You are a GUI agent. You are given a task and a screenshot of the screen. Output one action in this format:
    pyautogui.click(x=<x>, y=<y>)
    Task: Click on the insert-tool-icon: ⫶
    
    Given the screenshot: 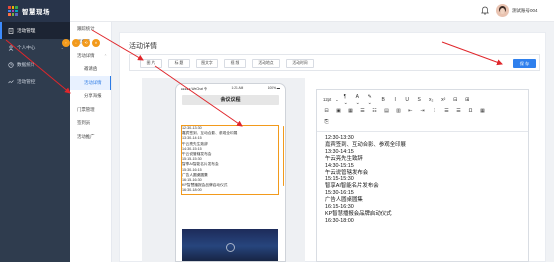 What is the action you would take?
    pyautogui.click(x=434, y=110)
    